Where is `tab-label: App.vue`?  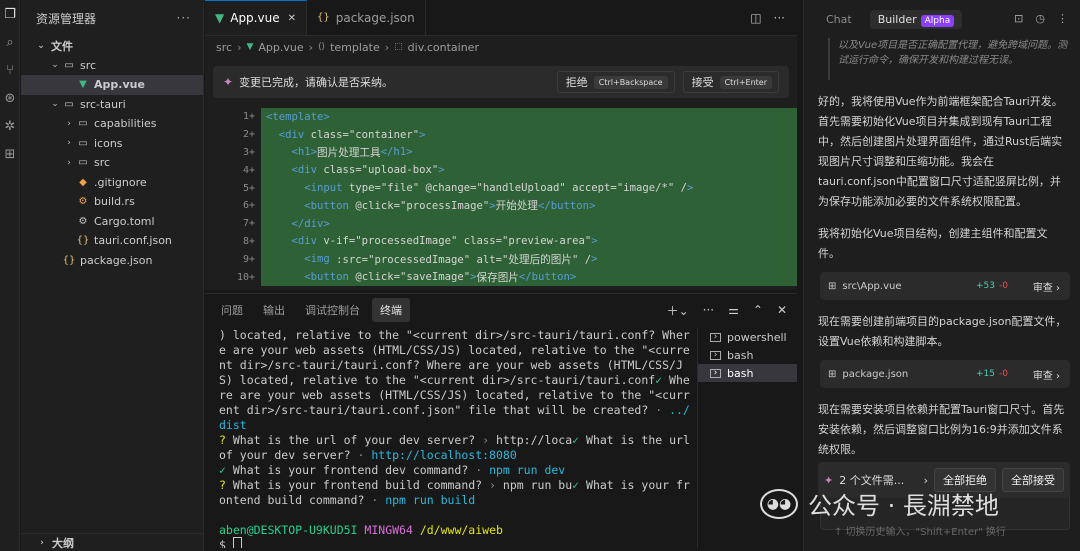 tab-label: App.vue is located at coordinates (255, 18).